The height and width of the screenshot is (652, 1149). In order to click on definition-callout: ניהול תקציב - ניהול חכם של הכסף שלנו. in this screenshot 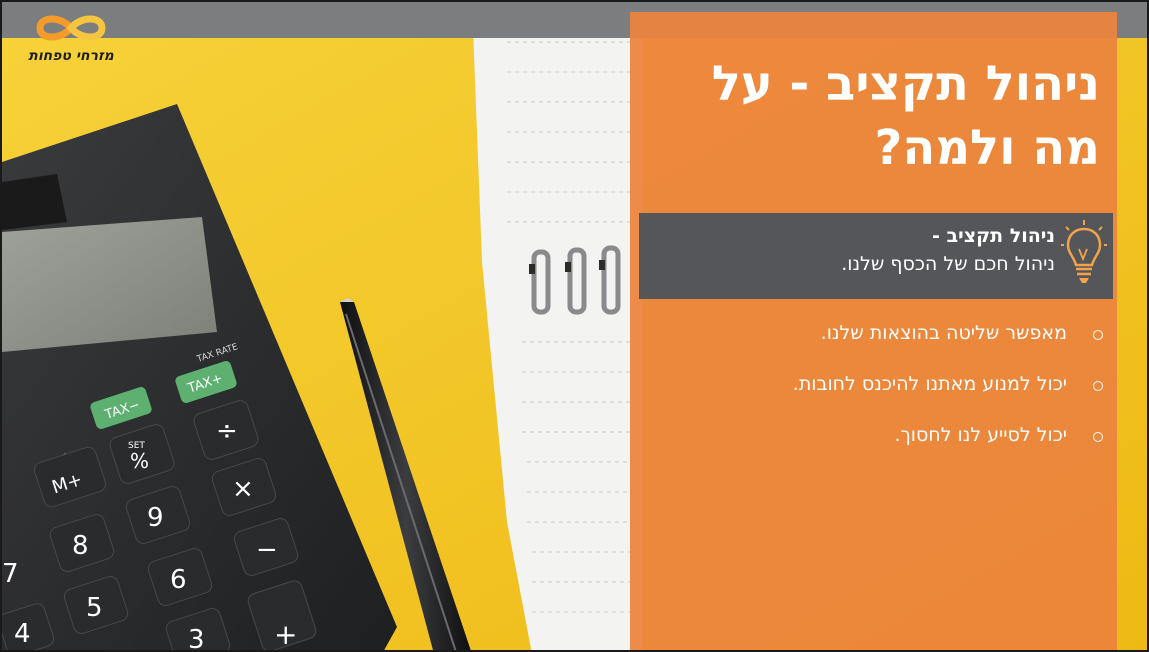, I will do `click(876, 256)`.